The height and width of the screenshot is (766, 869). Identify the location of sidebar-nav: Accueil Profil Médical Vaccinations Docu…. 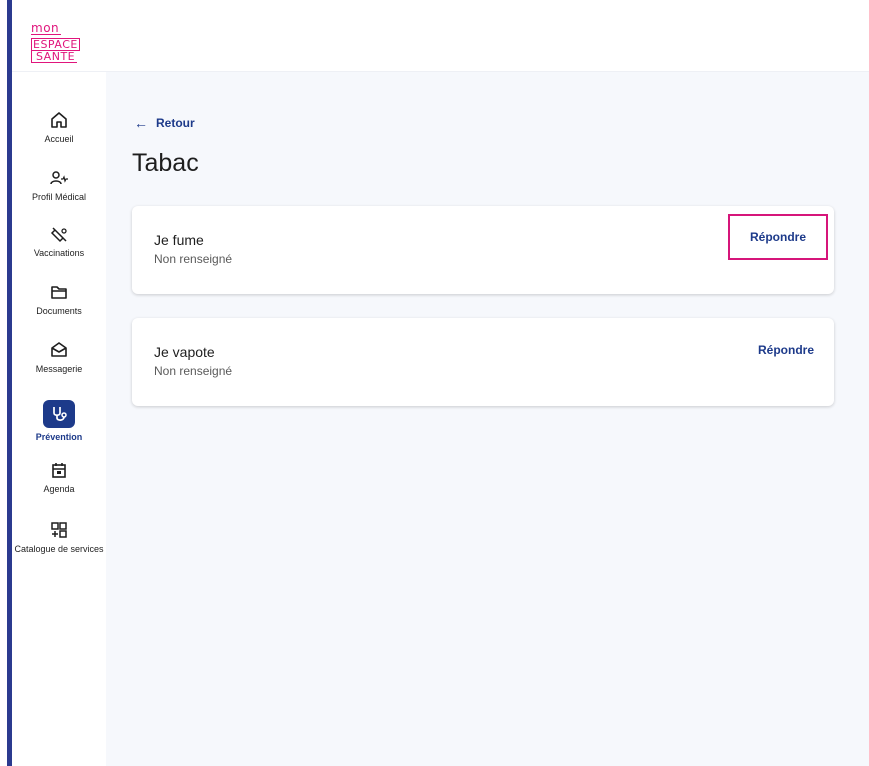
(59, 419).